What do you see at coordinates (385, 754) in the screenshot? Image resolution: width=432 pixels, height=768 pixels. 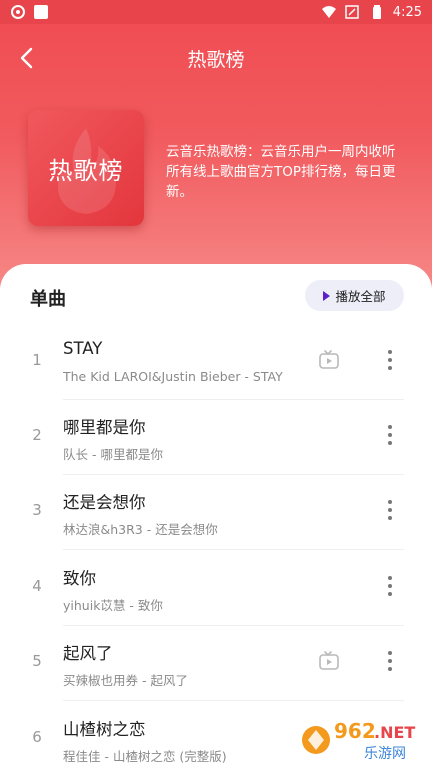 I see `watermark-site: 乐游网` at bounding box center [385, 754].